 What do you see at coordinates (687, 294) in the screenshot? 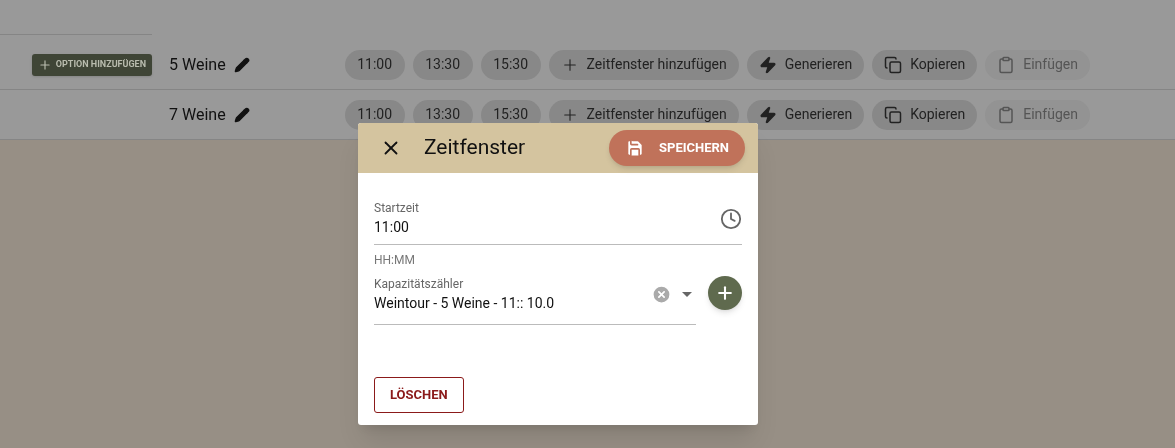
I see `dropdown-caret-icon` at bounding box center [687, 294].